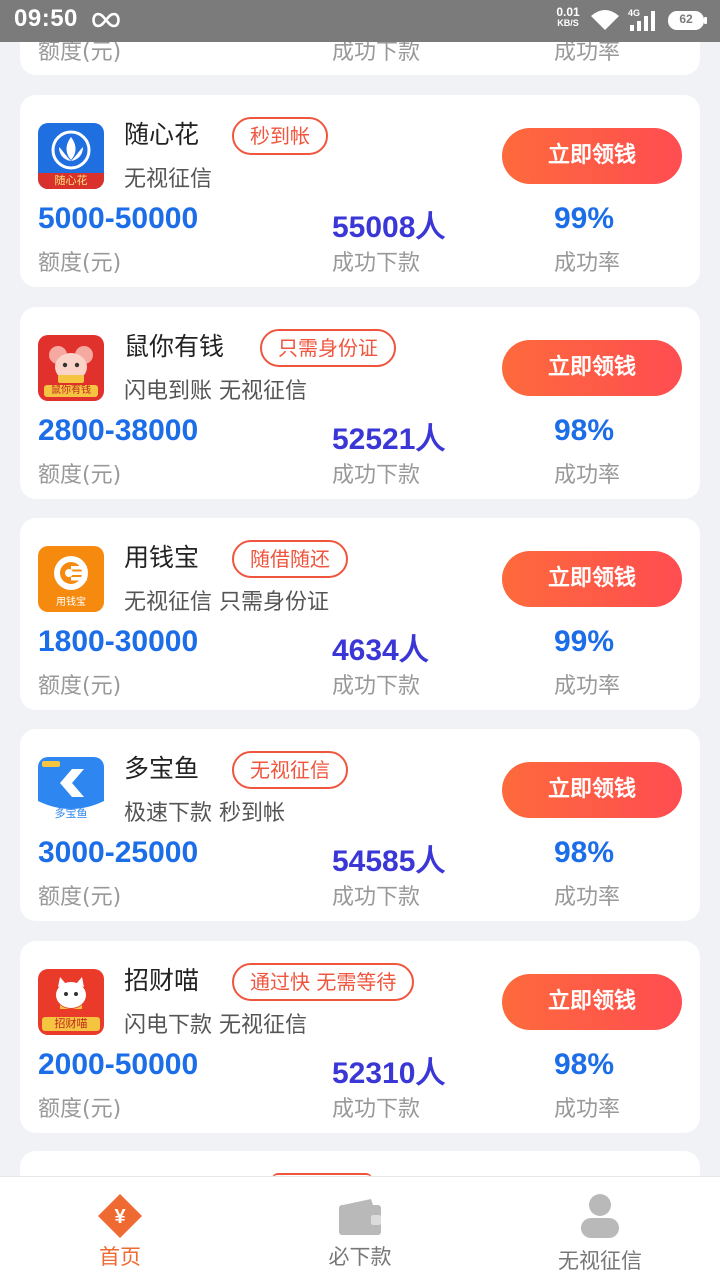 The height and width of the screenshot is (1280, 720). I want to click on loan-desc: 无视征信, so click(168, 179).